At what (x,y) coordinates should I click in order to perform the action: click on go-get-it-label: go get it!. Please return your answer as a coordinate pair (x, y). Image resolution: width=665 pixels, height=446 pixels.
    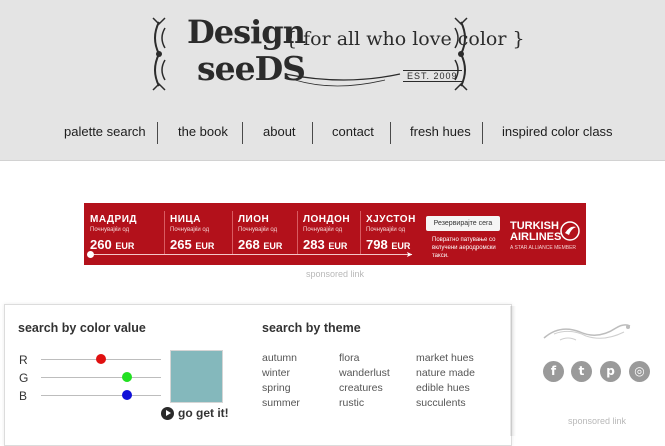
    Looking at the image, I should click on (203, 413).